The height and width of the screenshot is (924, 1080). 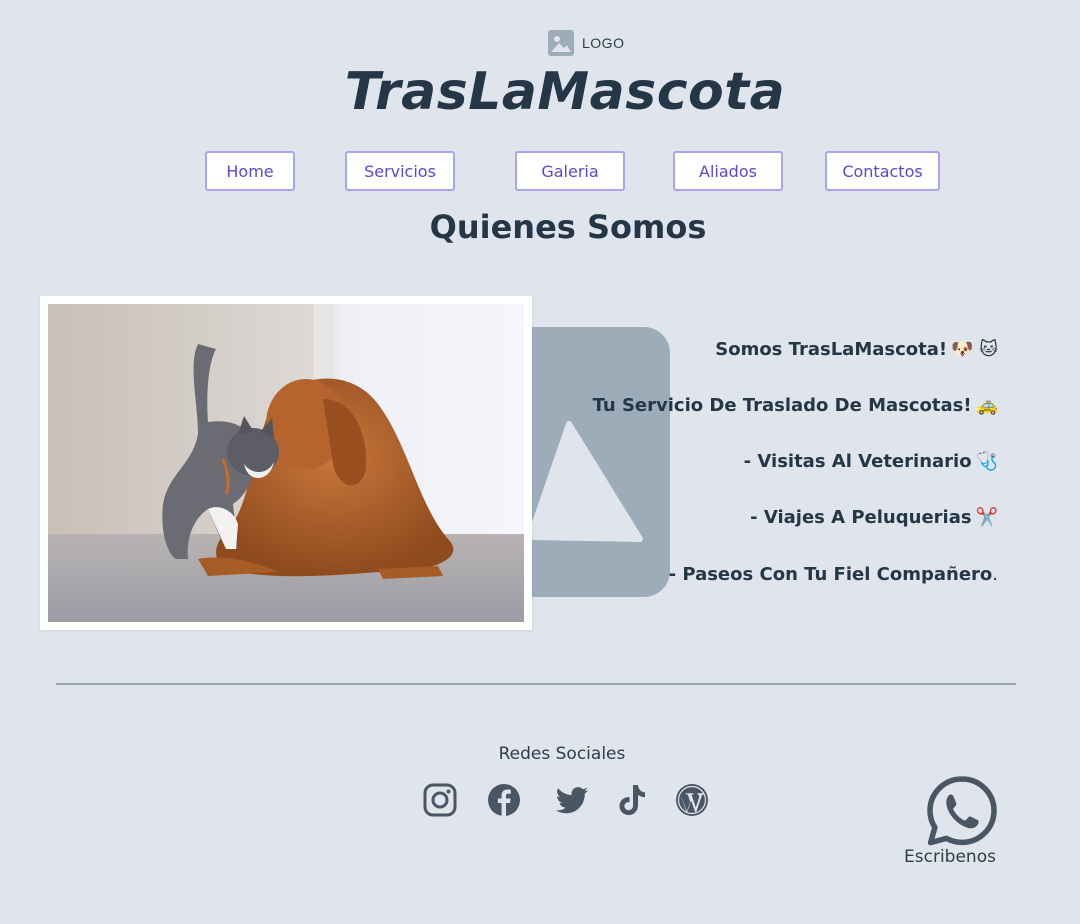 I want to click on nav-home: Home, so click(x=250, y=171).